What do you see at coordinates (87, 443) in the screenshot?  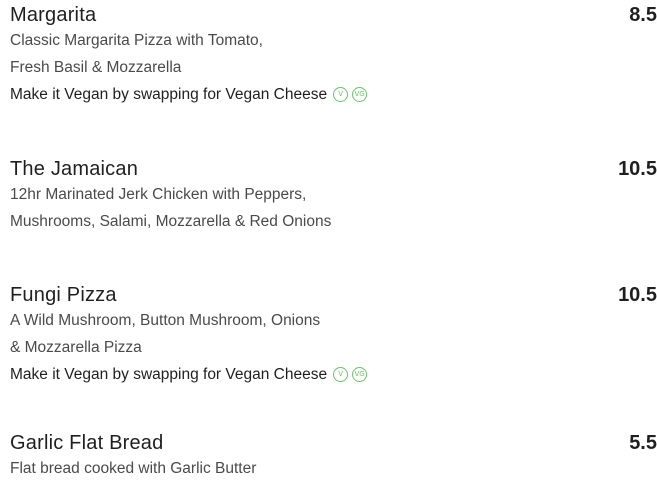 I see `item-name: Garlic Flat Bread` at bounding box center [87, 443].